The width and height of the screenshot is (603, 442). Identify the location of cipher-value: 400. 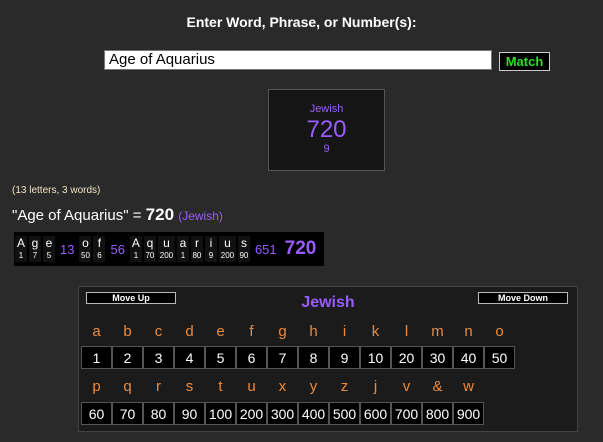
(313, 413).